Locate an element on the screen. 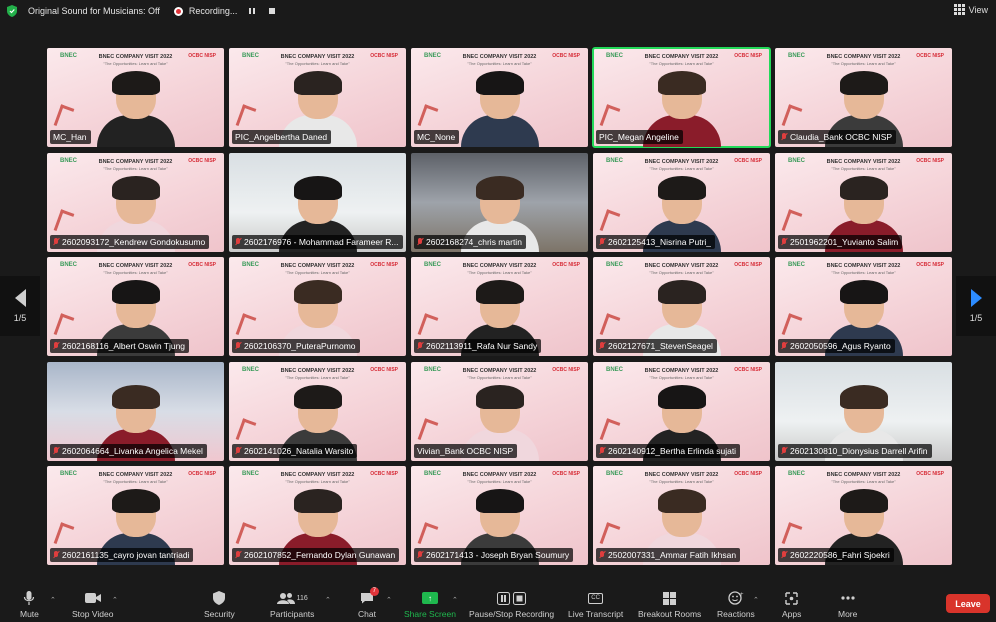  participants-options-chevron-icon: ⌃ is located at coordinates (328, 600).